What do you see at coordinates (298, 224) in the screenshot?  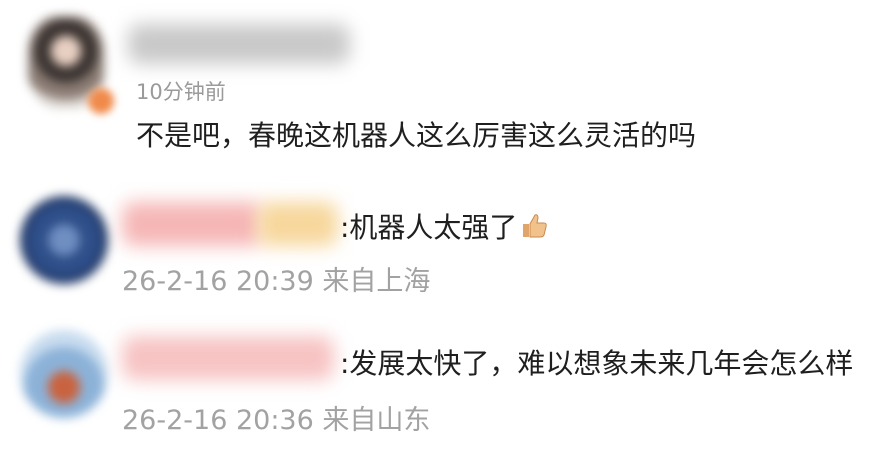 I see `username-badge-blurred` at bounding box center [298, 224].